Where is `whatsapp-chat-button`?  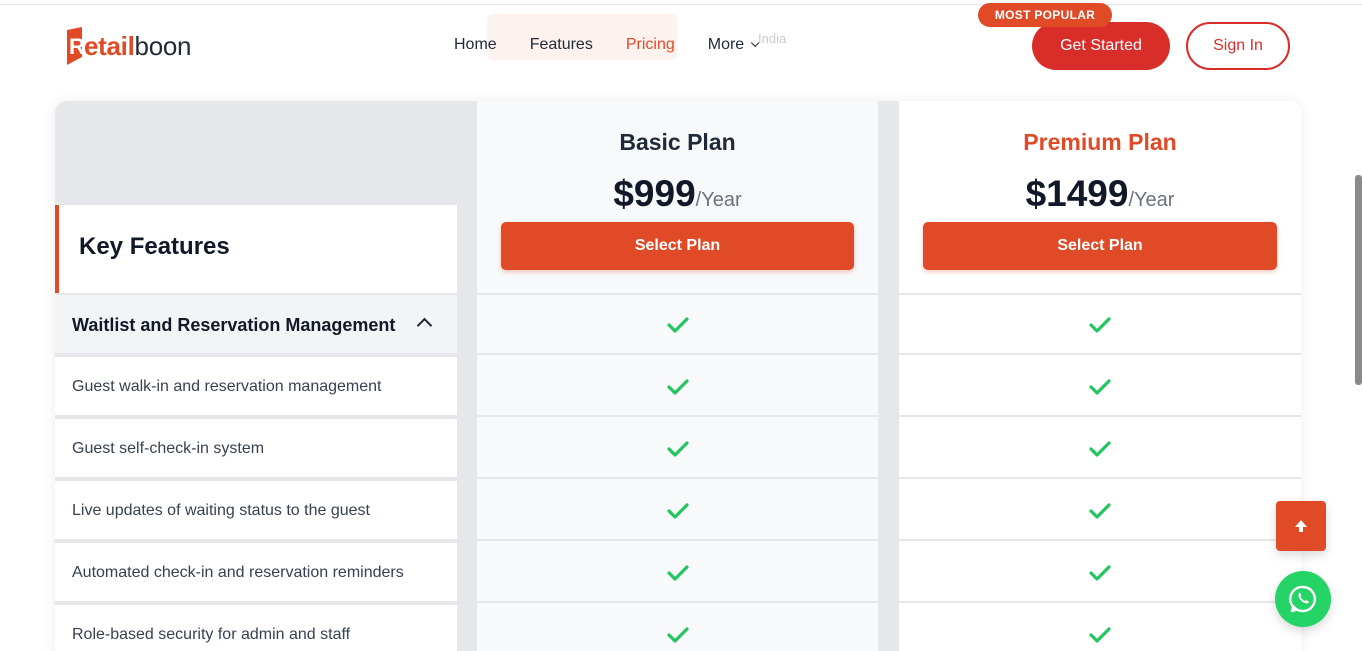 whatsapp-chat-button is located at coordinates (1303, 599).